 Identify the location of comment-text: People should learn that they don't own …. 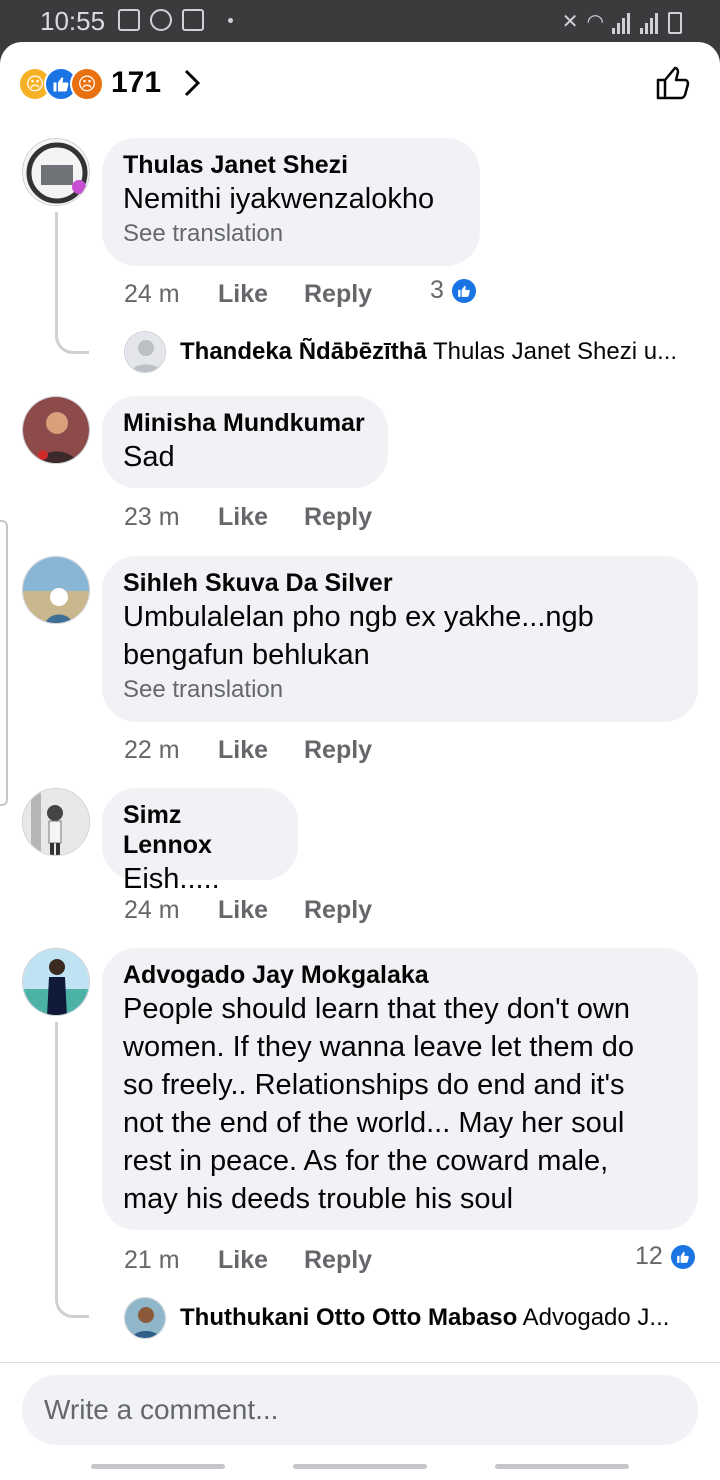
(379, 1104).